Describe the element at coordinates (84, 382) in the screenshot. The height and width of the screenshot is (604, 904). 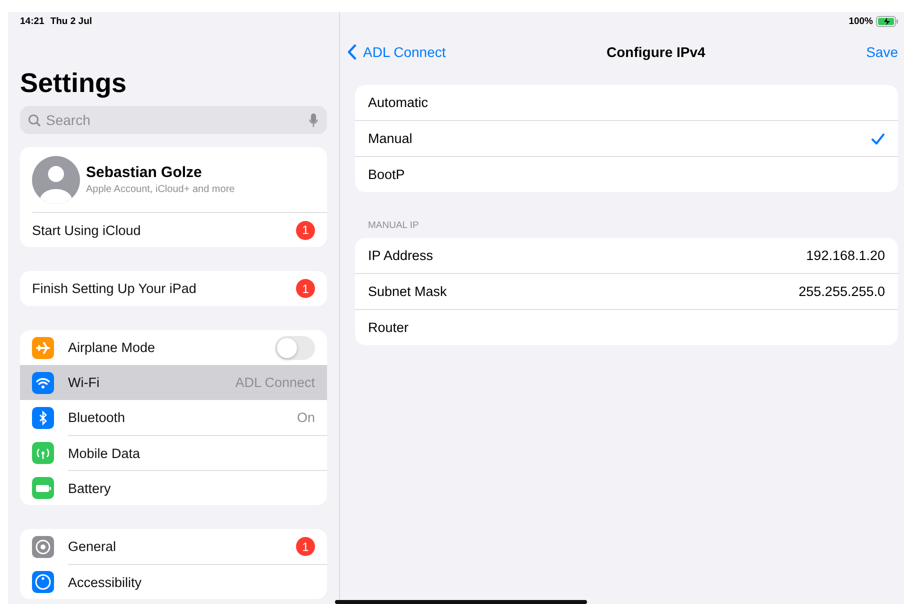
I see `row-label: Wi-Fi` at that location.